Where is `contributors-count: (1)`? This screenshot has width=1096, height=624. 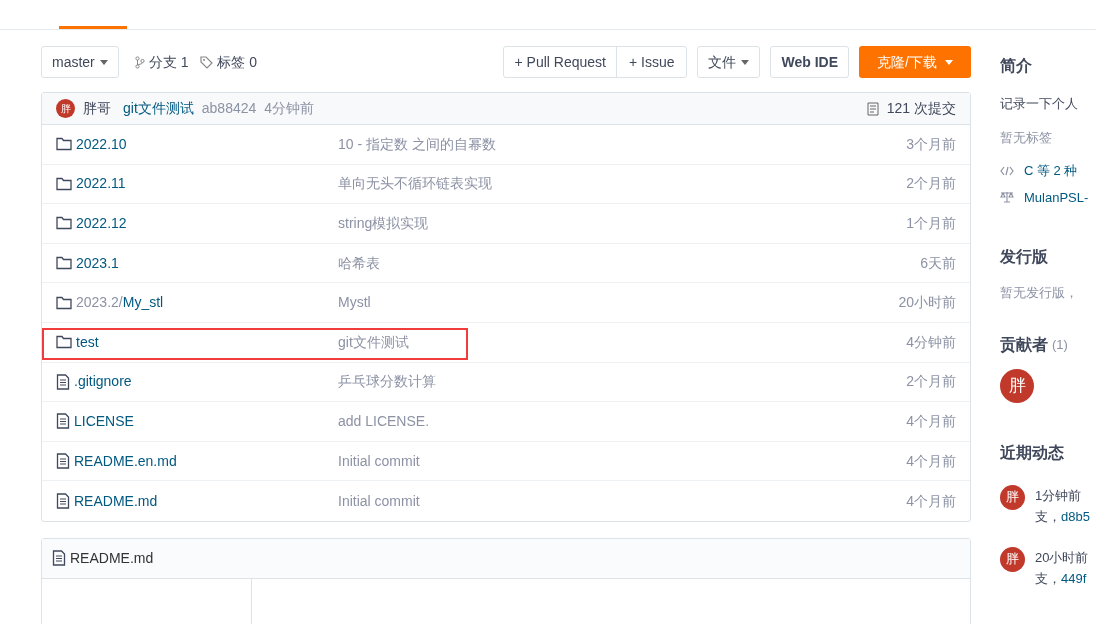 contributors-count: (1) is located at coordinates (1060, 344).